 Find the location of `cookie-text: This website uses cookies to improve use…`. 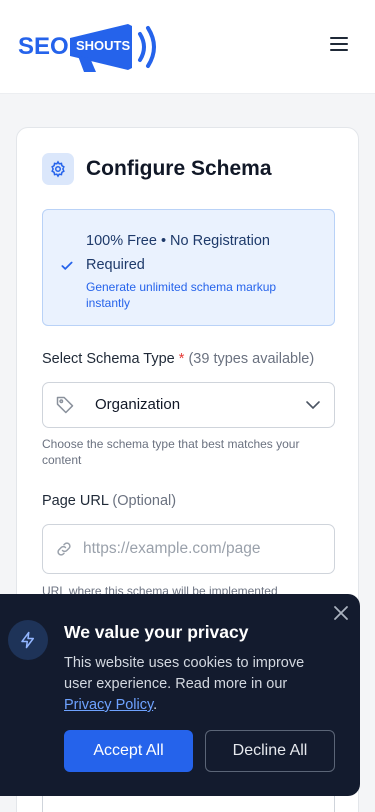

cookie-text: This website uses cookies to improve use… is located at coordinates (199, 684).